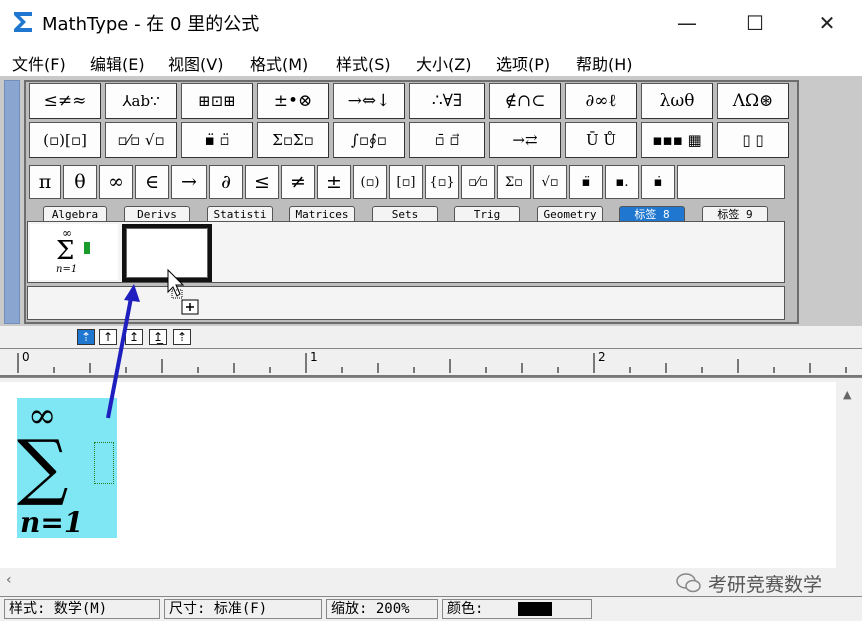  What do you see at coordinates (279, 63) in the screenshot?
I see `menu-format: 格式(M)` at bounding box center [279, 63].